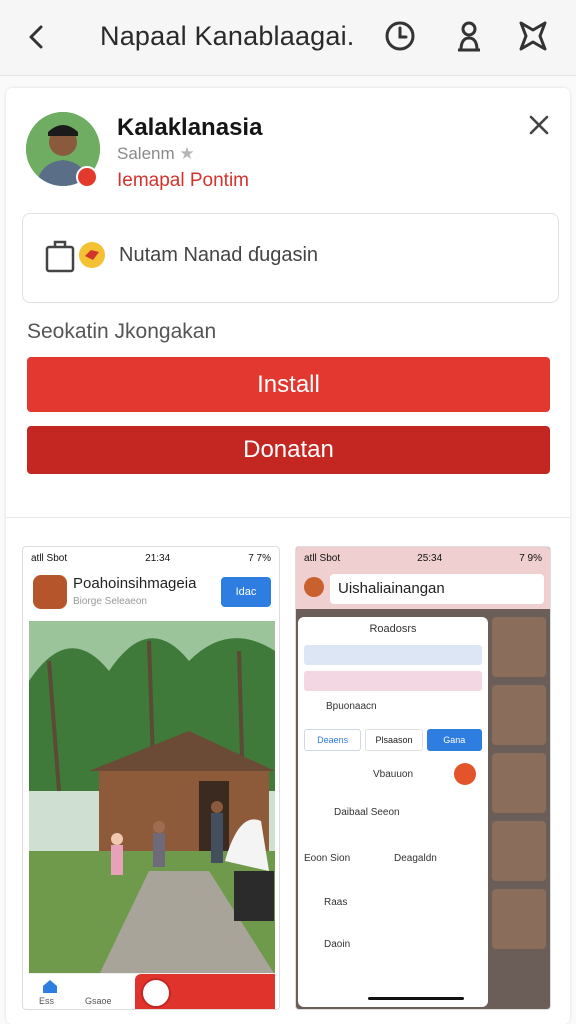 The width and height of the screenshot is (576, 1024). Describe the element at coordinates (351, 706) in the screenshot. I see `panel-row: Bpuonaacn` at that location.